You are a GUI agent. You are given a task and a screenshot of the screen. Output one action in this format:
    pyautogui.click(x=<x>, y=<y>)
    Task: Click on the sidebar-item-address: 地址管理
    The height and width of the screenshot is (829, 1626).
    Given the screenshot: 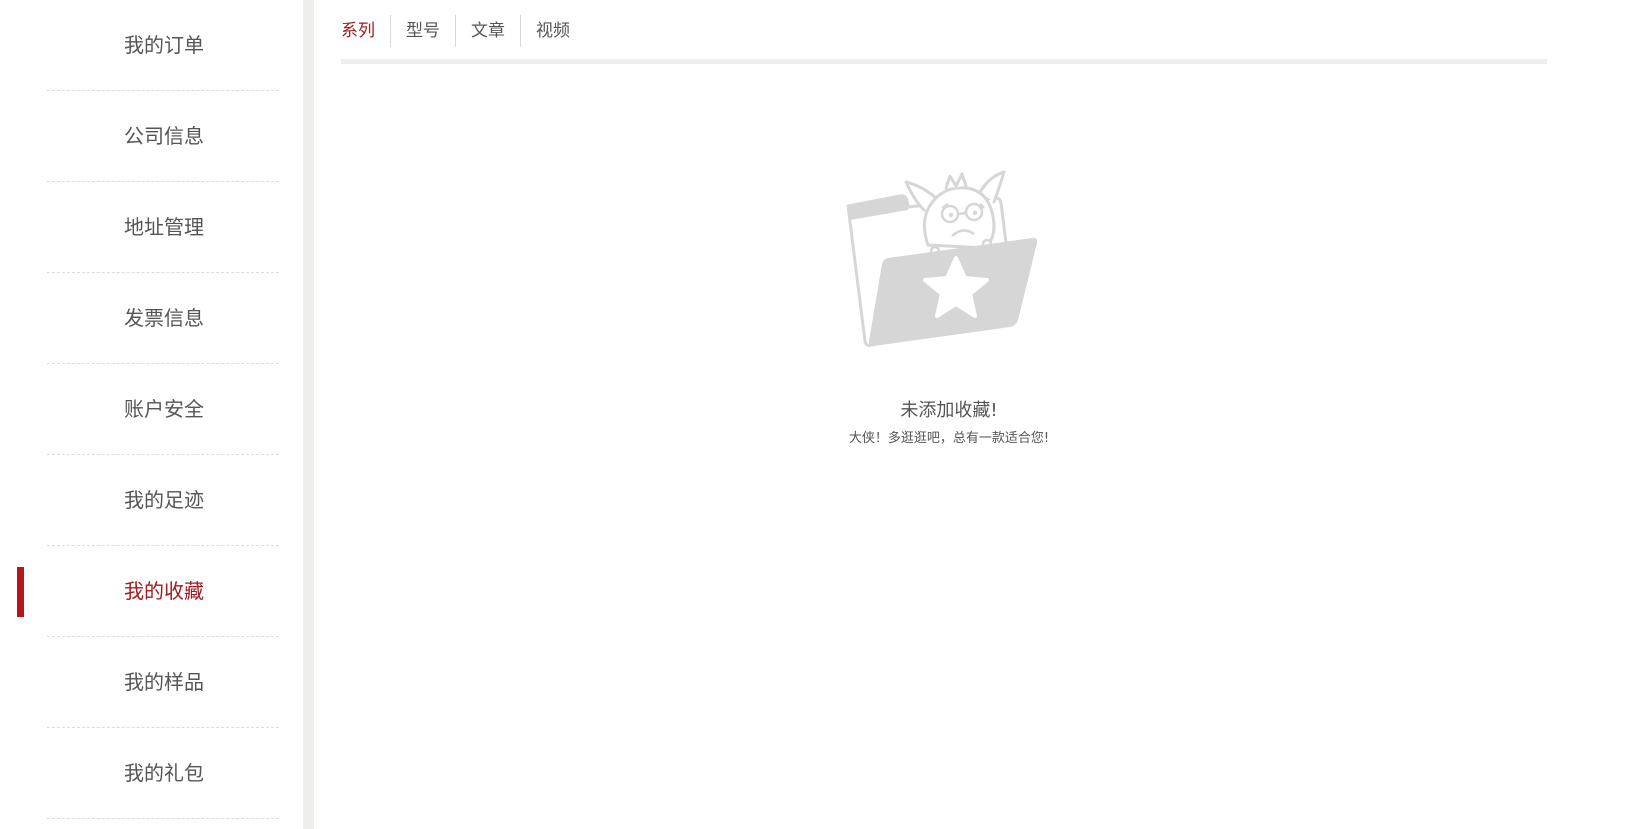 What is the action you would take?
    pyautogui.click(x=163, y=227)
    